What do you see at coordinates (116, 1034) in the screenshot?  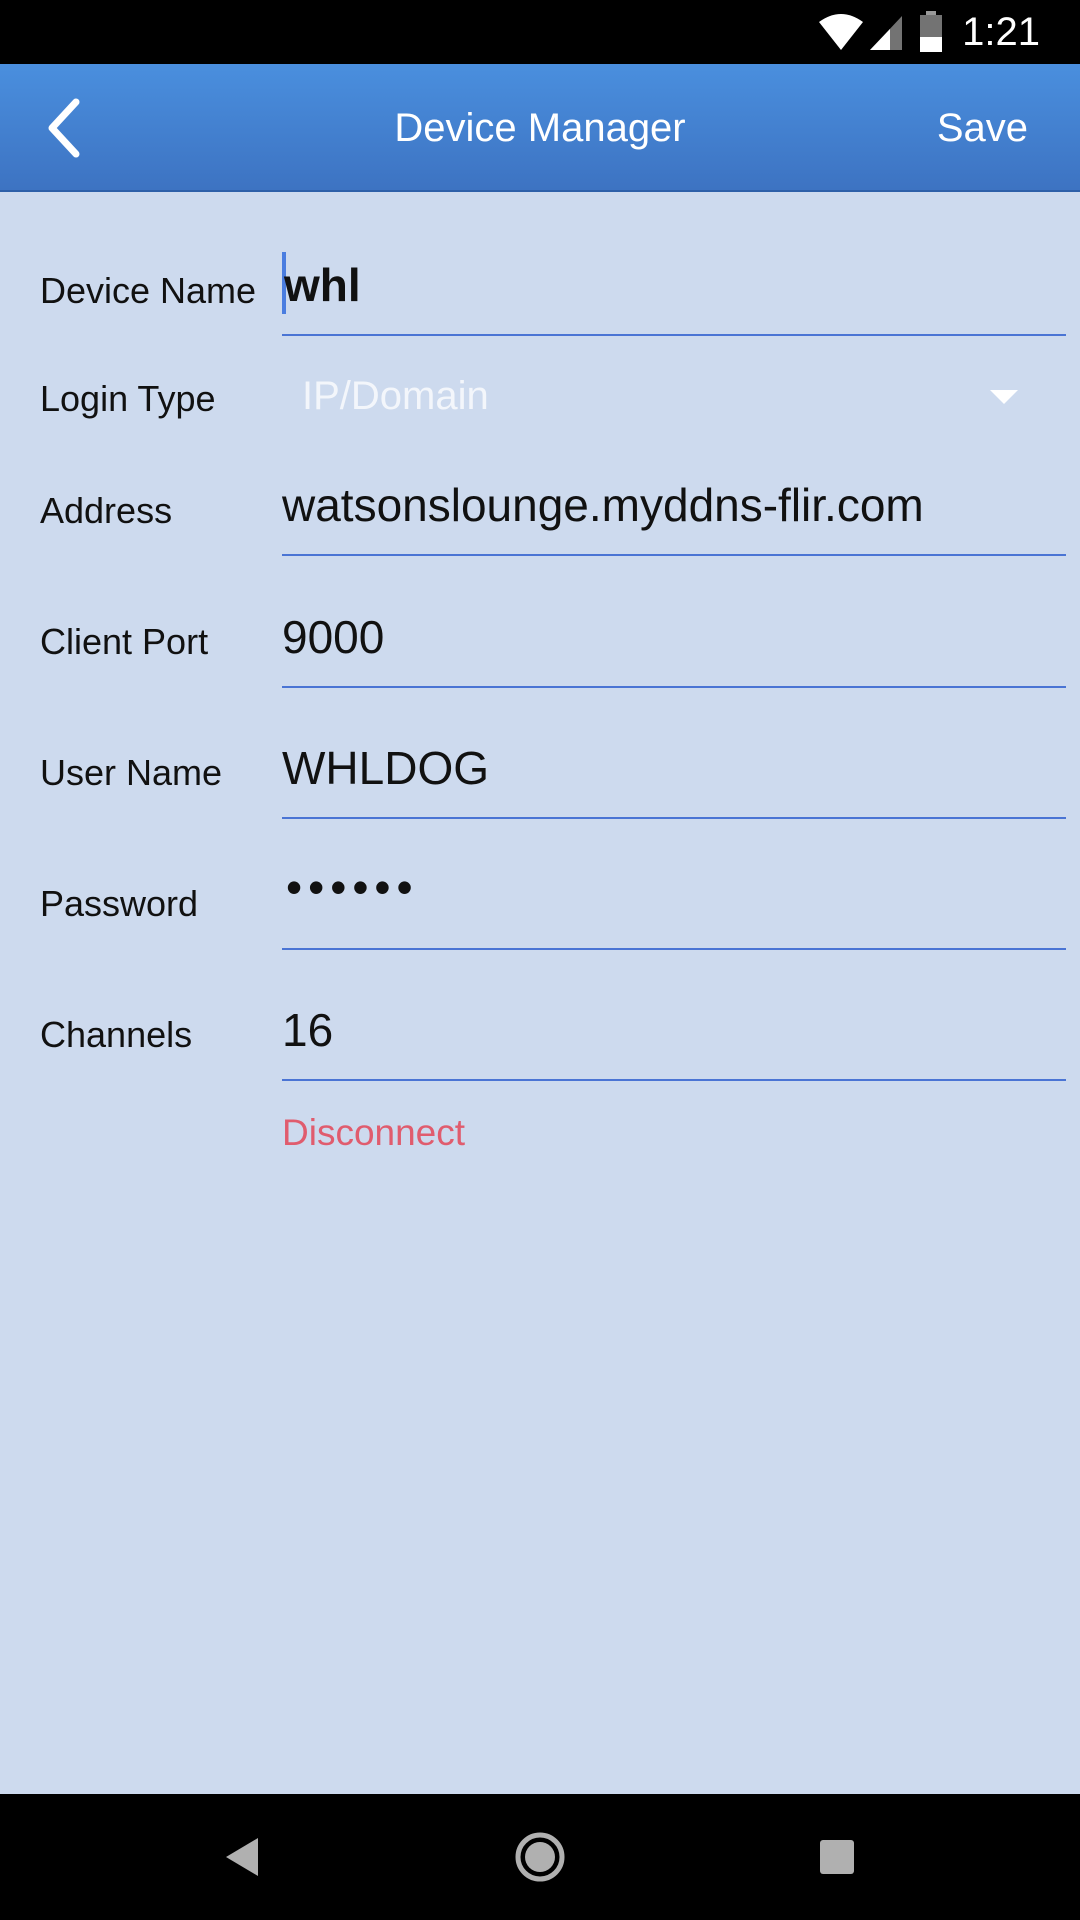 I see `channels-label: Channels` at bounding box center [116, 1034].